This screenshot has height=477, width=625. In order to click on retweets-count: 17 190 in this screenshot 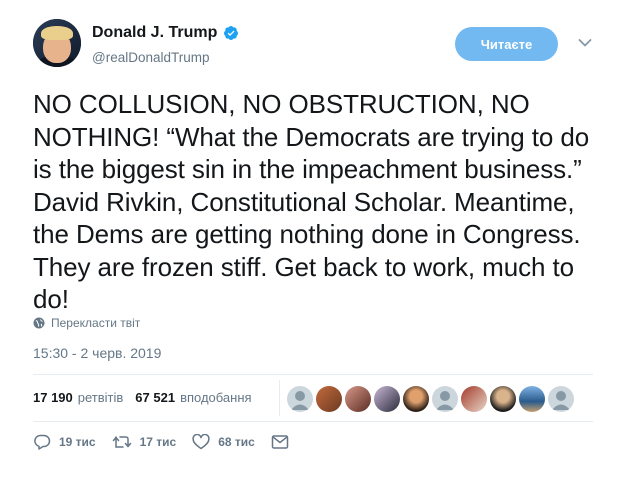, I will do `click(53, 397)`.